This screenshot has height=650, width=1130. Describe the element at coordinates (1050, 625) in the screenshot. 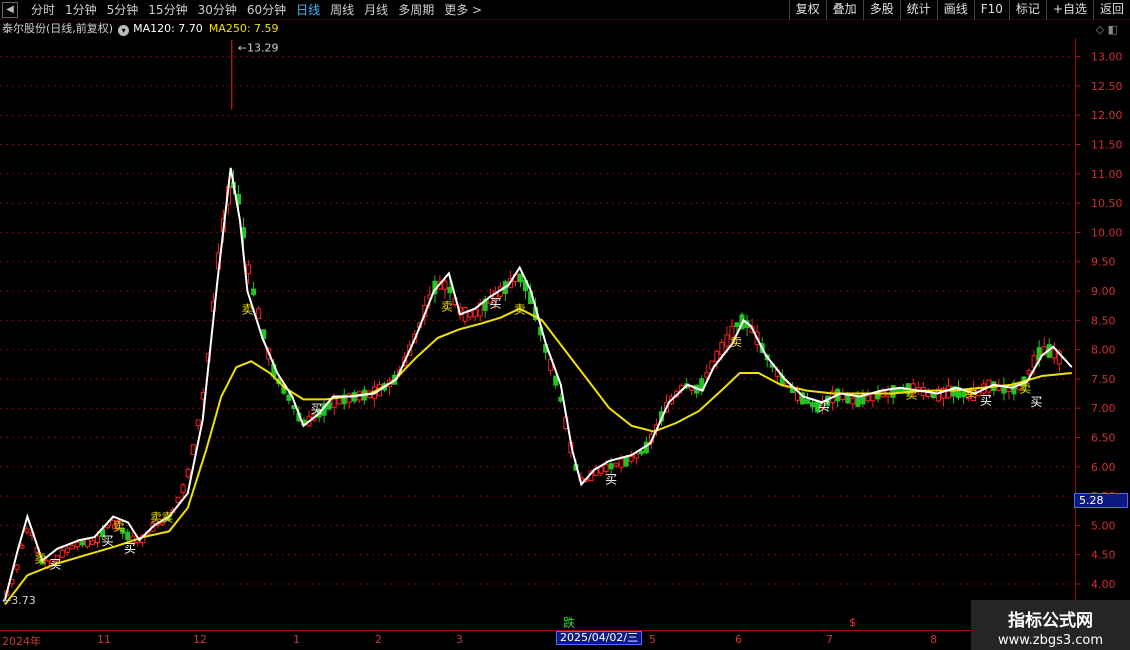

I see `watermark: 指标公式网 www.zbgs3.com` at that location.